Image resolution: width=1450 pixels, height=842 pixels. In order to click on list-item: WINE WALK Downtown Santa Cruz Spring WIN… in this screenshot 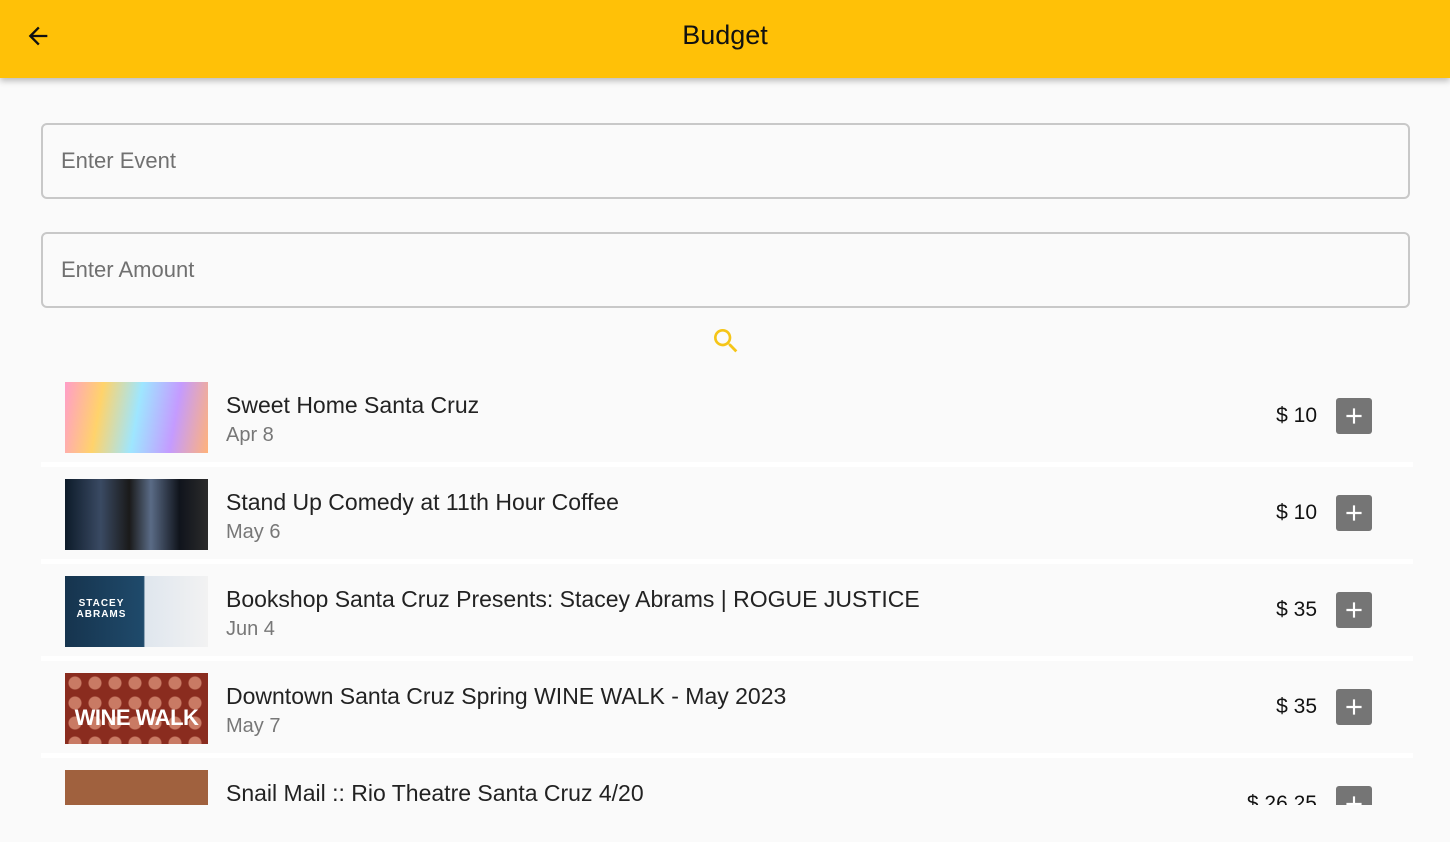, I will do `click(727, 709)`.